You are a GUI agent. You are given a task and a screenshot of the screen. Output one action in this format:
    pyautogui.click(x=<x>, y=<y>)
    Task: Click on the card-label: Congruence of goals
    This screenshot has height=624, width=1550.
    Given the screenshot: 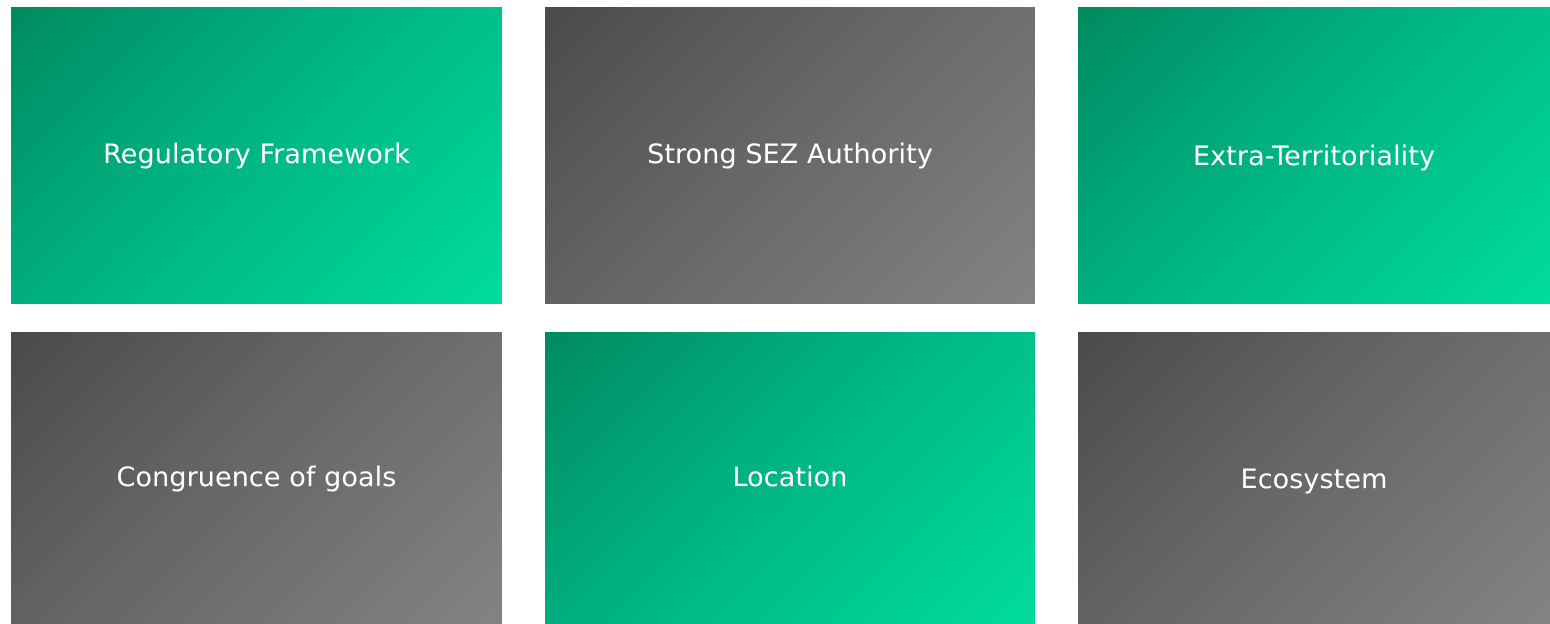 What is the action you would take?
    pyautogui.click(x=256, y=477)
    